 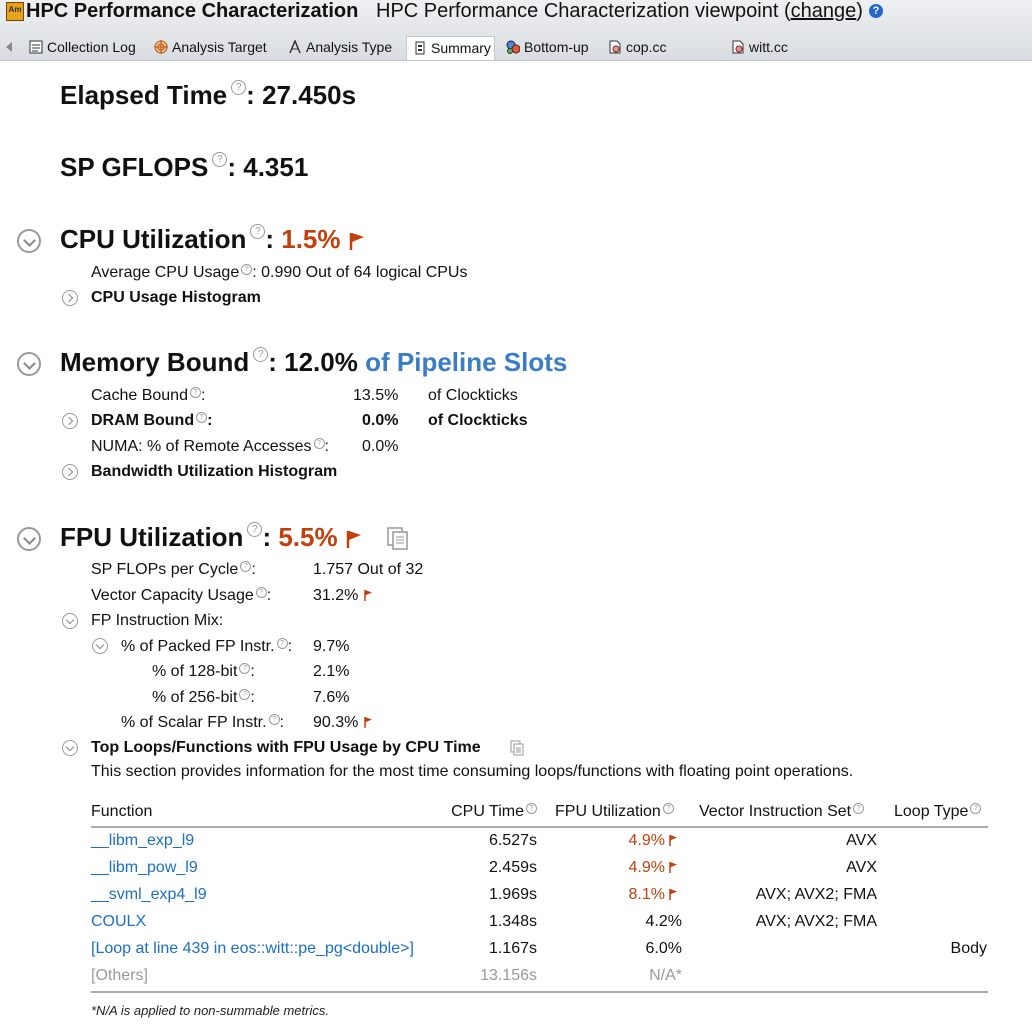 I want to click on tab-label: cop.cc, so click(x=646, y=47).